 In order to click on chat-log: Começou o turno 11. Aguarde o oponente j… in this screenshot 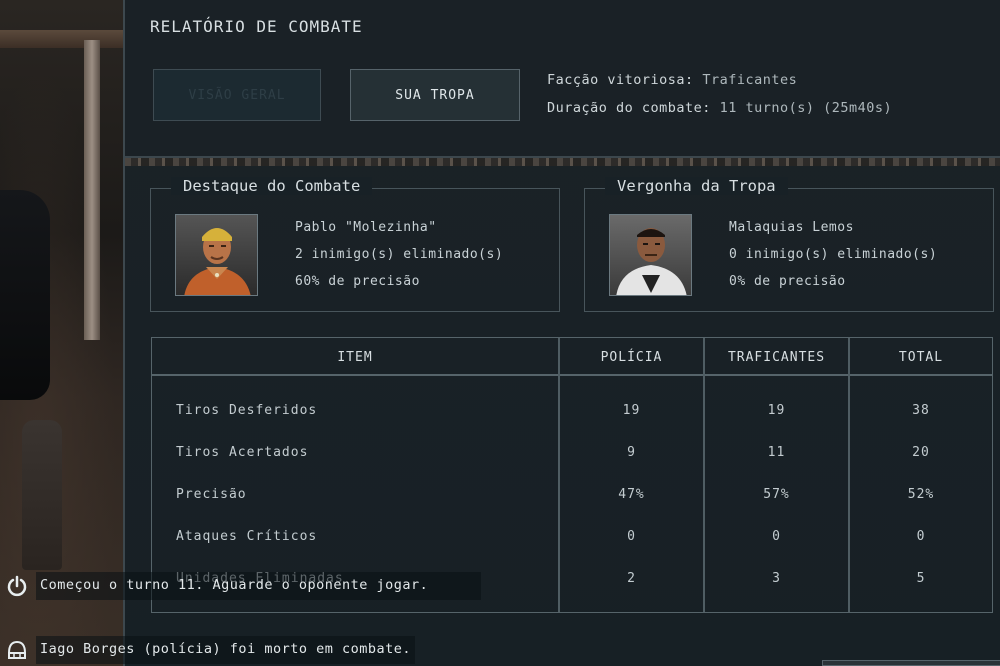, I will do `click(242, 616)`.